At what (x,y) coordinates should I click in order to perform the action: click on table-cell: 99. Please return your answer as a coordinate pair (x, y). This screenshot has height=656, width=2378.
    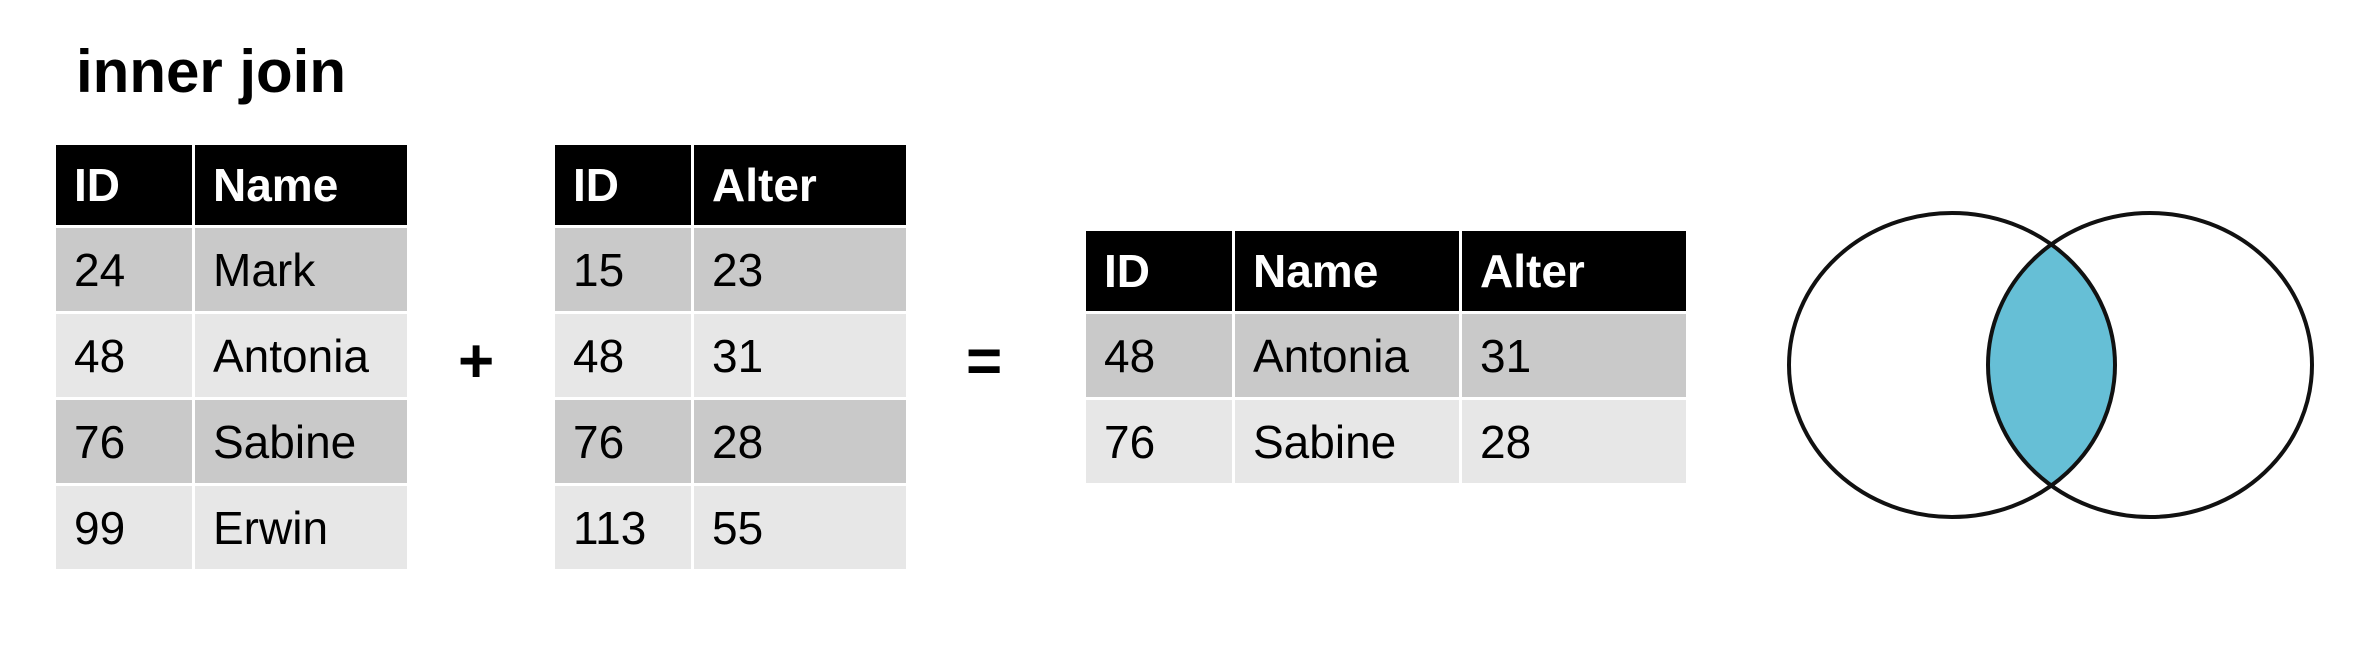
    Looking at the image, I should click on (124, 527).